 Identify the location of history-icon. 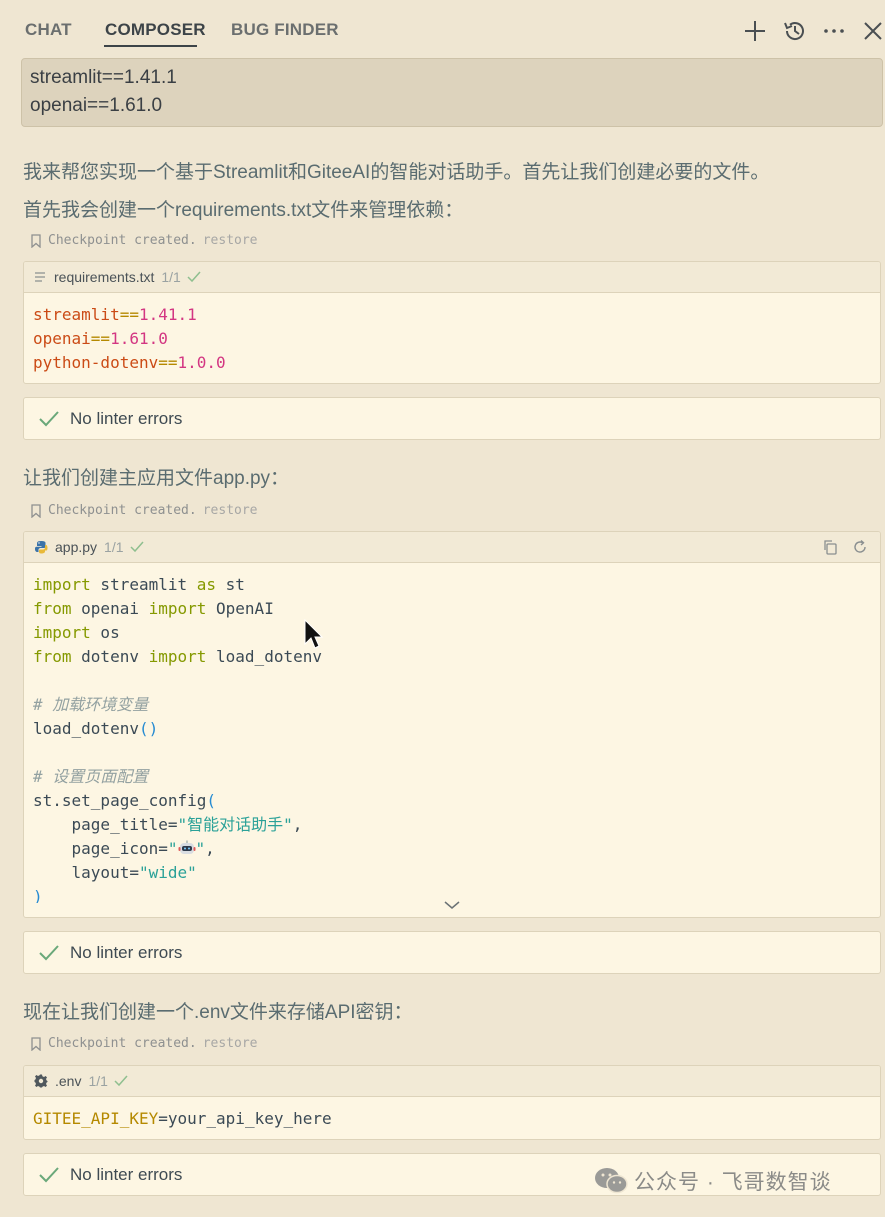
(795, 31).